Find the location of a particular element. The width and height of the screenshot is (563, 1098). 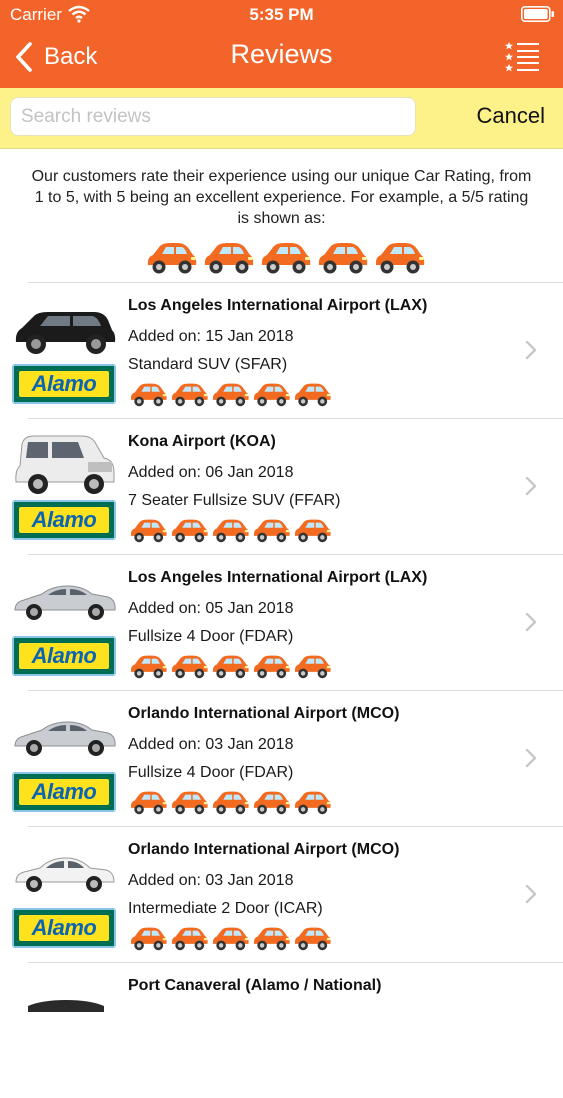

navigation-bar: Back Reviews is located at coordinates (281, 59).